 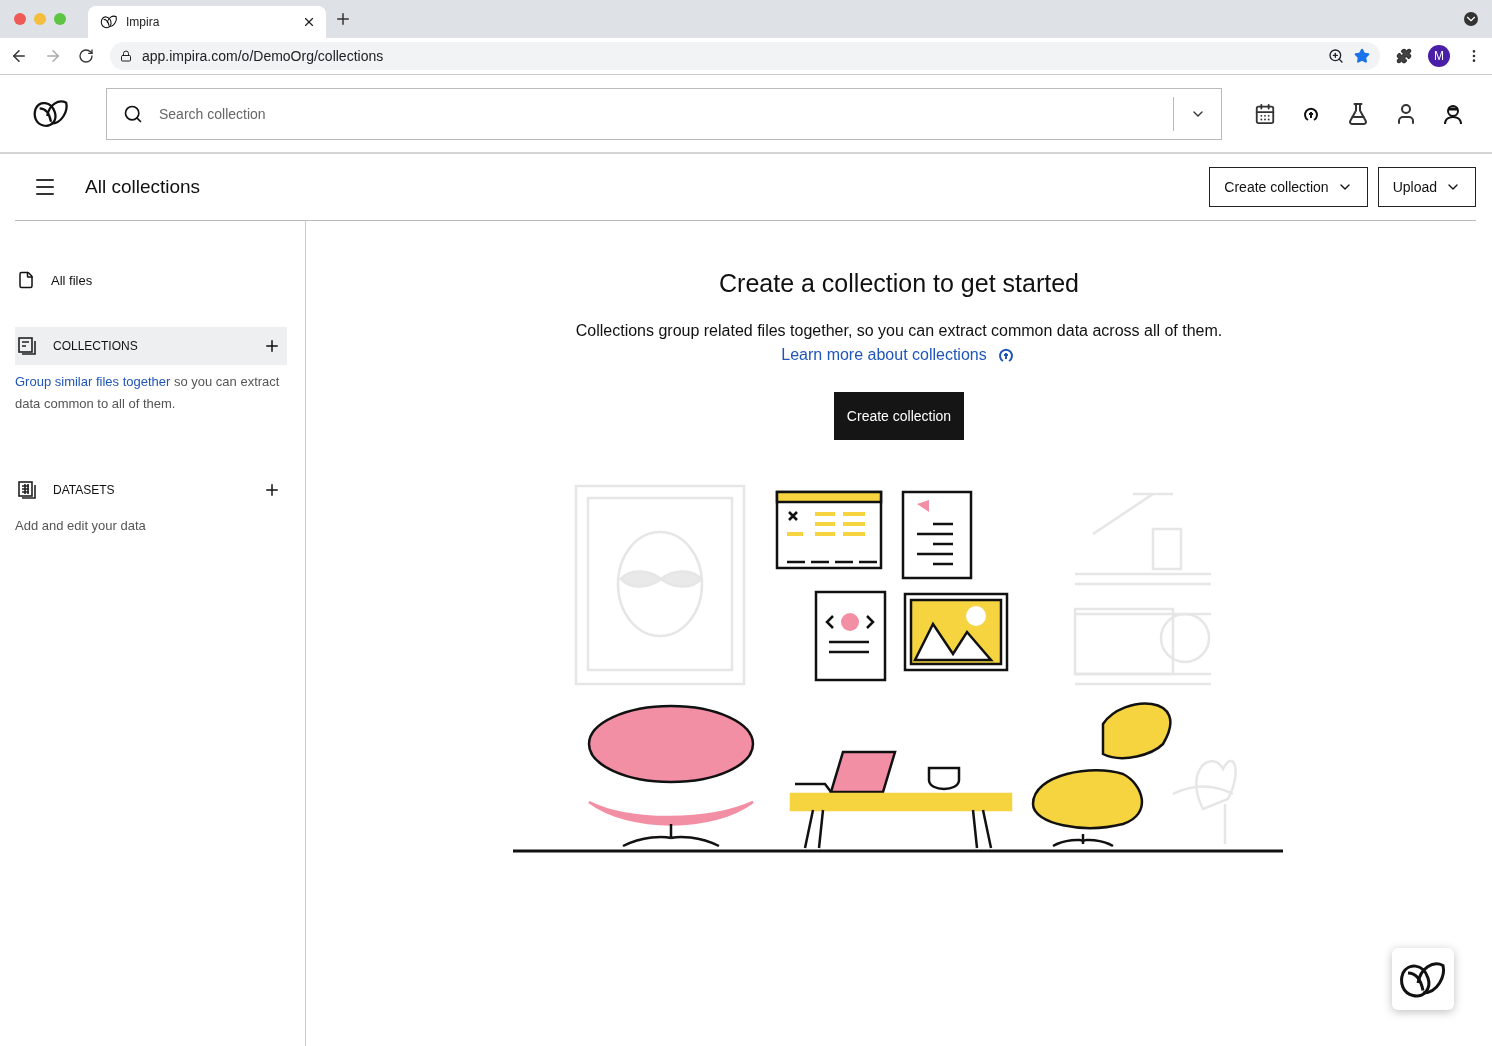 What do you see at coordinates (27, 490) in the screenshot?
I see `dataset-icon` at bounding box center [27, 490].